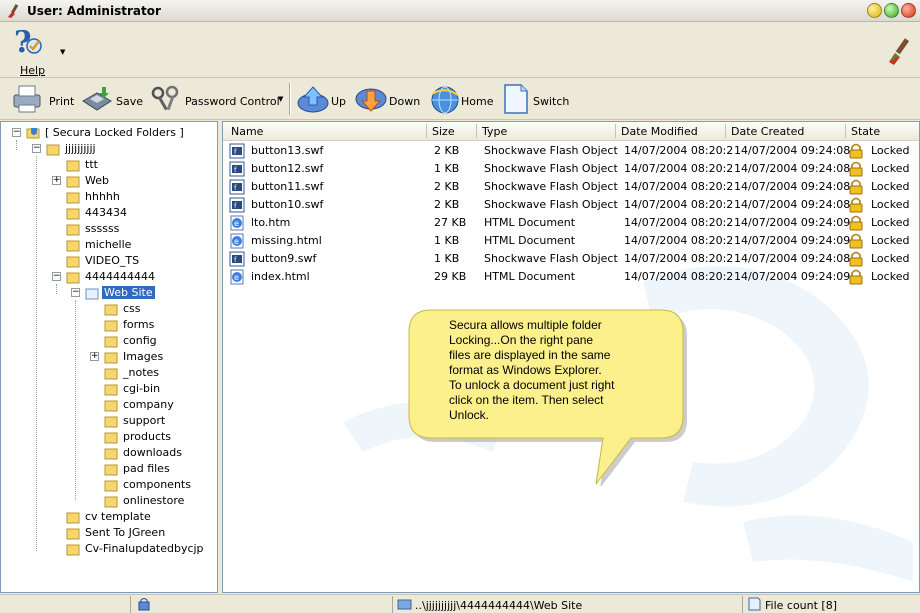 Image resolution: width=920 pixels, height=613 pixels. Describe the element at coordinates (62, 52) in the screenshot. I see `help-dropdown-icon: ▼` at that location.